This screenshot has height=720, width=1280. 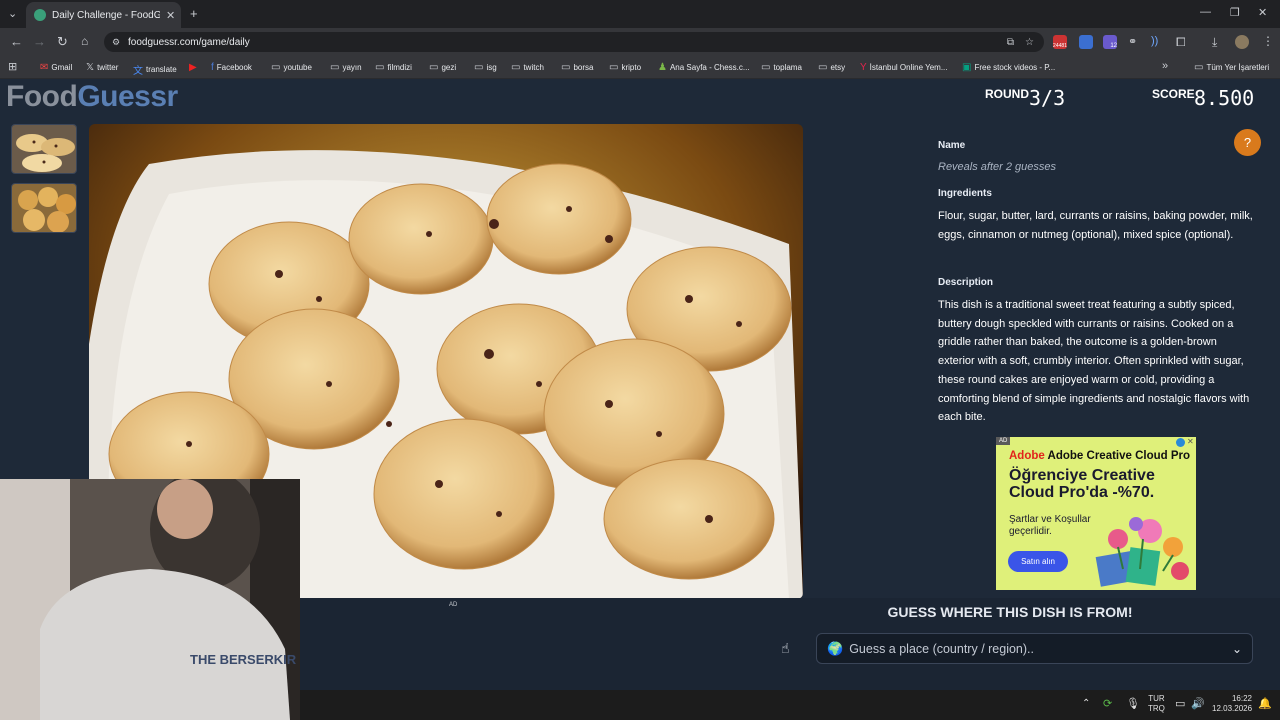 What do you see at coordinates (1180, 442) in the screenshot?
I see `ad-info-icon` at bounding box center [1180, 442].